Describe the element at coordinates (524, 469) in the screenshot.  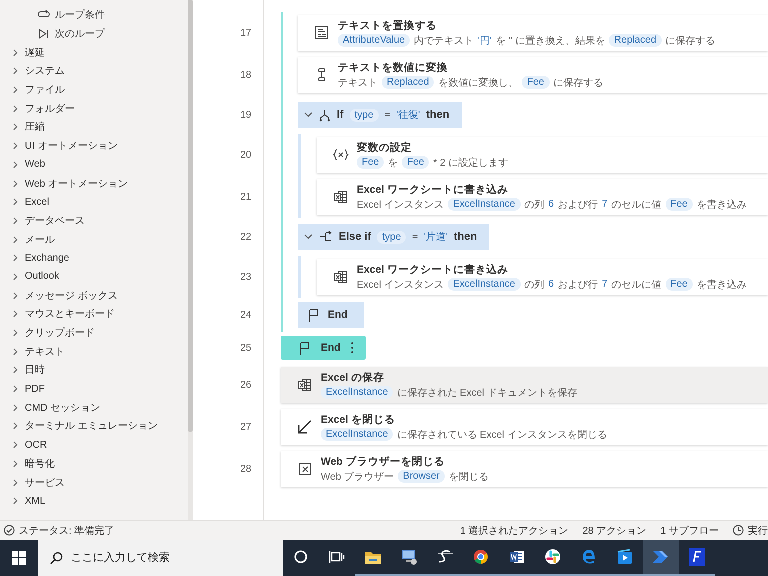
I see `action-card: Web ブラウザーを閉じる Web ブラウザー Browser を閉じる` at that location.